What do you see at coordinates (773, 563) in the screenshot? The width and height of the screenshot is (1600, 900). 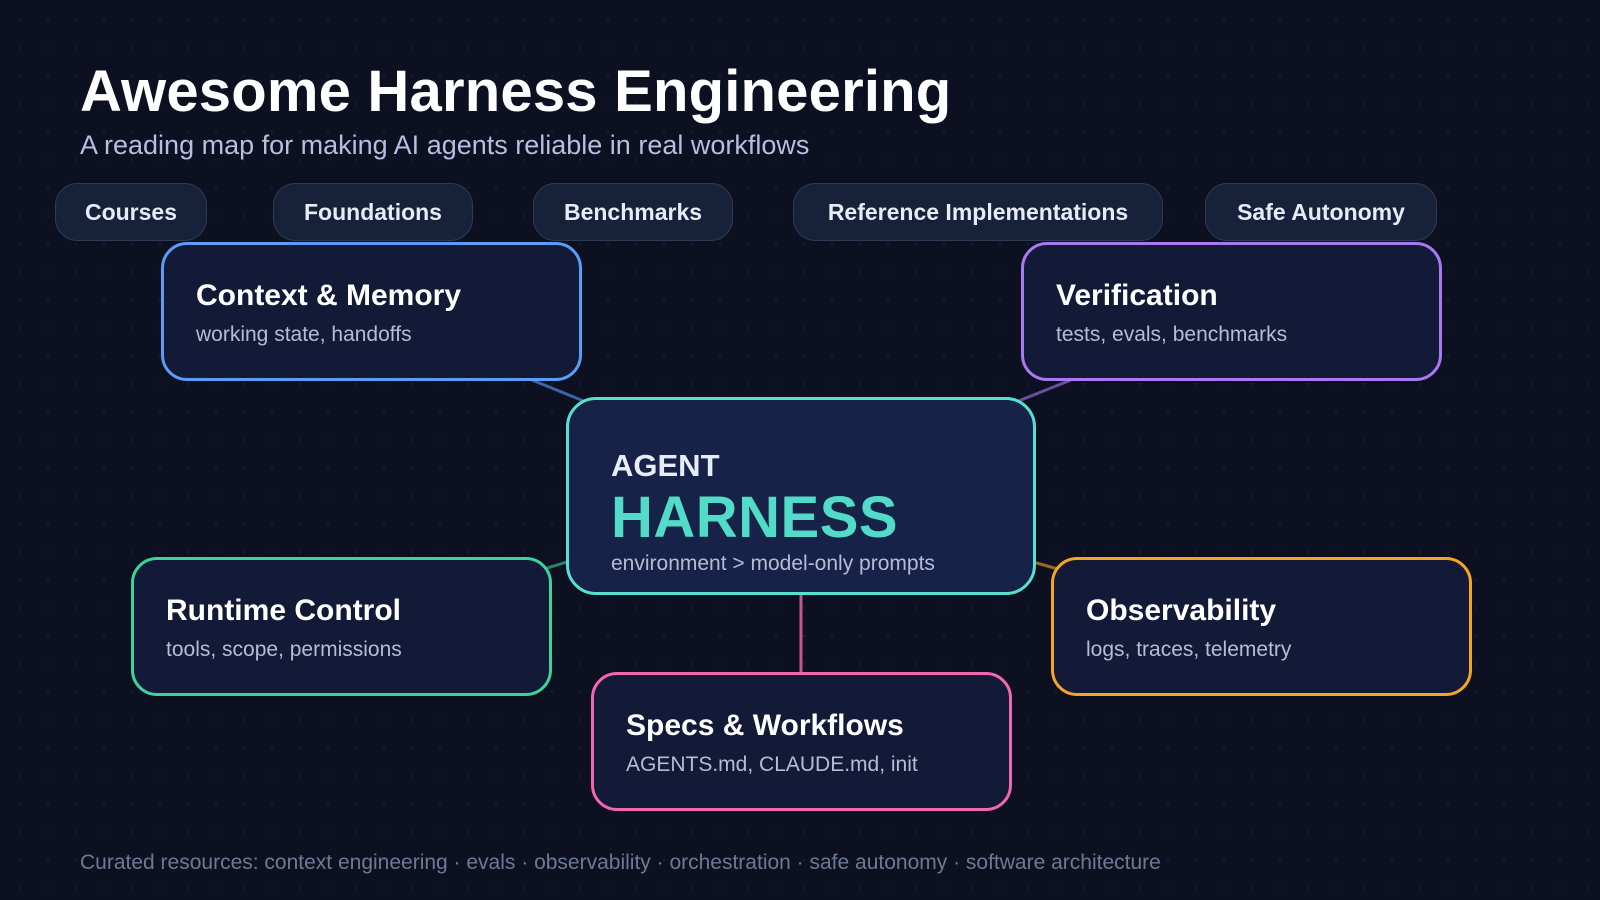 I see `hub-description: environment > model-only prompts` at bounding box center [773, 563].